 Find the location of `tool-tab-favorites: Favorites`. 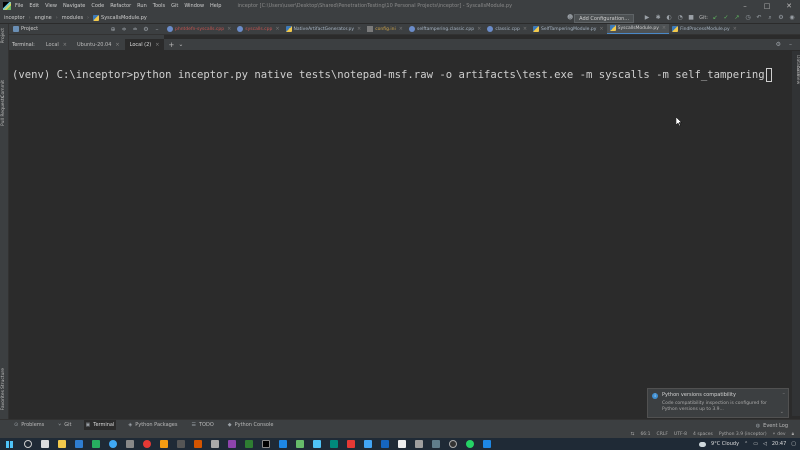

tool-tab-favorites: Favorites is located at coordinates (3, 400).